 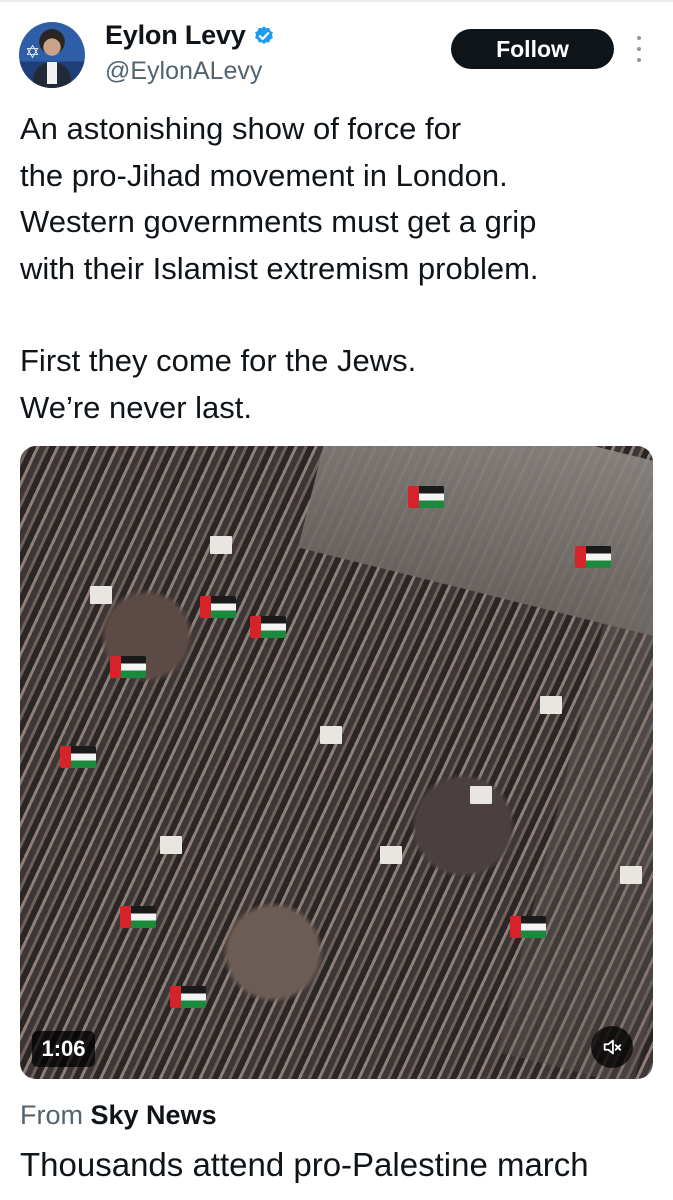 I want to click on speaker-muted-icon, so click(x=612, y=1047).